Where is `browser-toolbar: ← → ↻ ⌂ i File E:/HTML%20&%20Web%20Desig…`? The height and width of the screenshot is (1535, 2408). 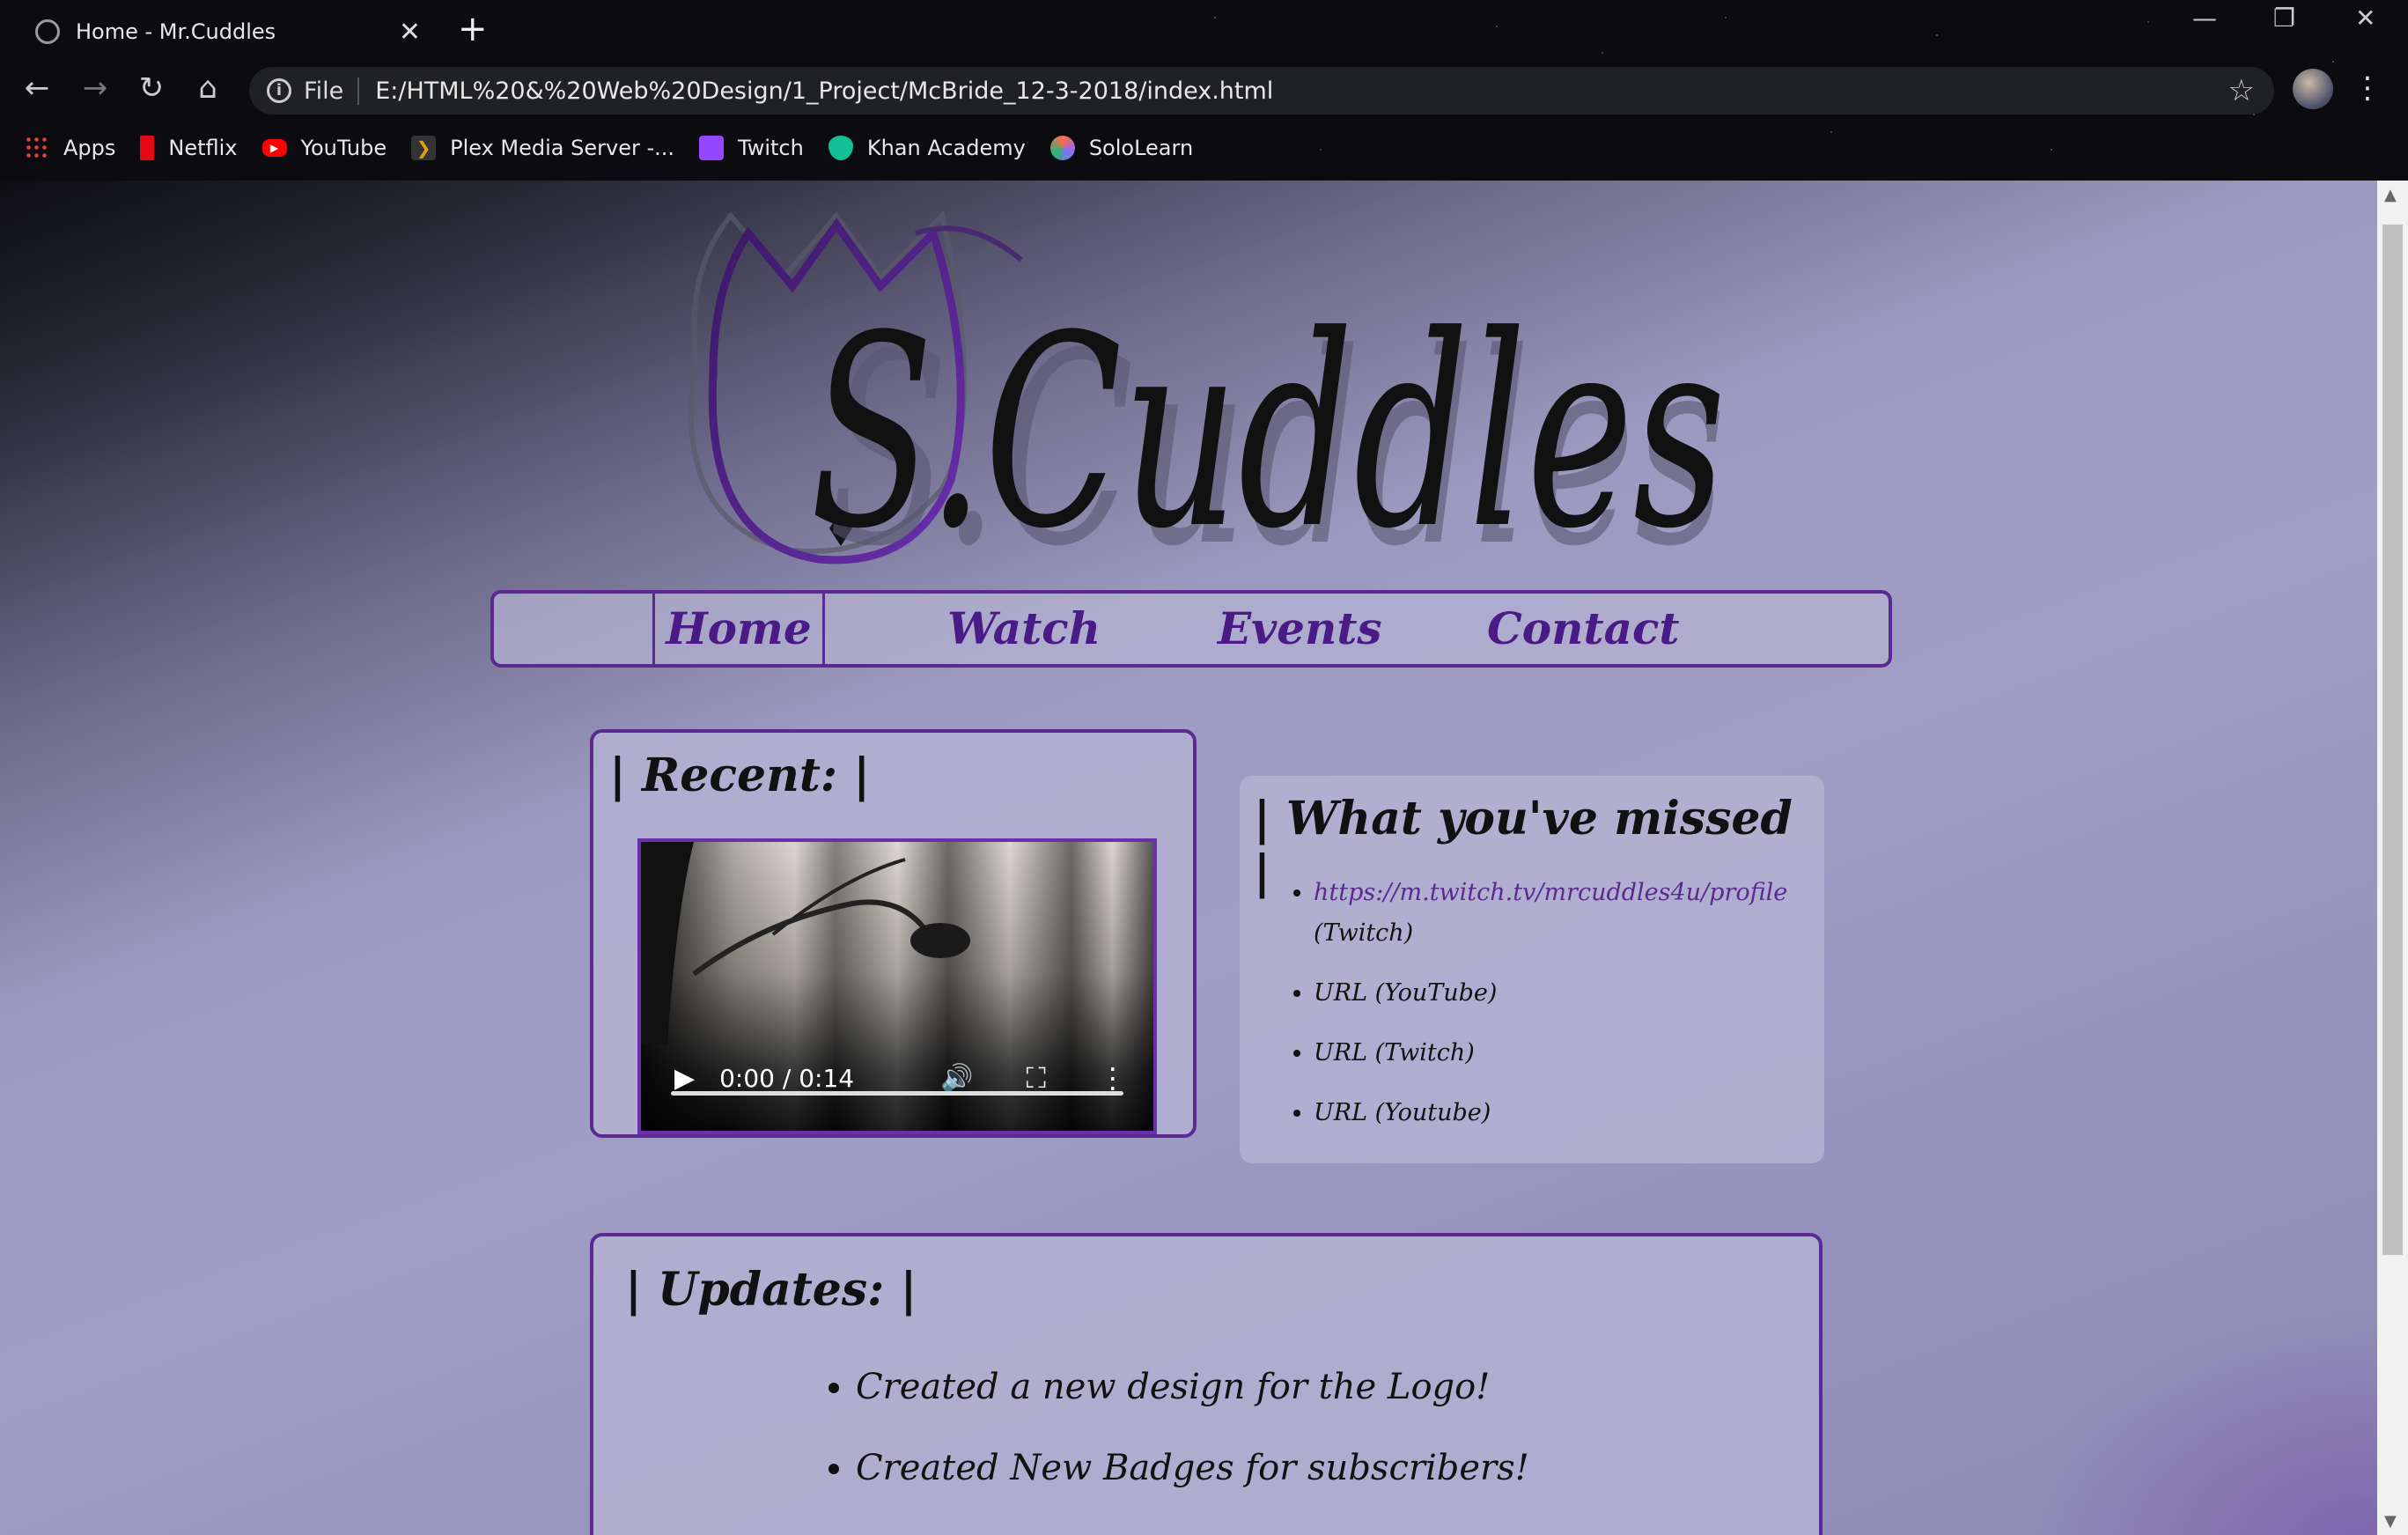
browser-toolbar: ← → ↻ ⌂ i File E:/HTML%20&%20Web%20Desig… is located at coordinates (1204, 90).